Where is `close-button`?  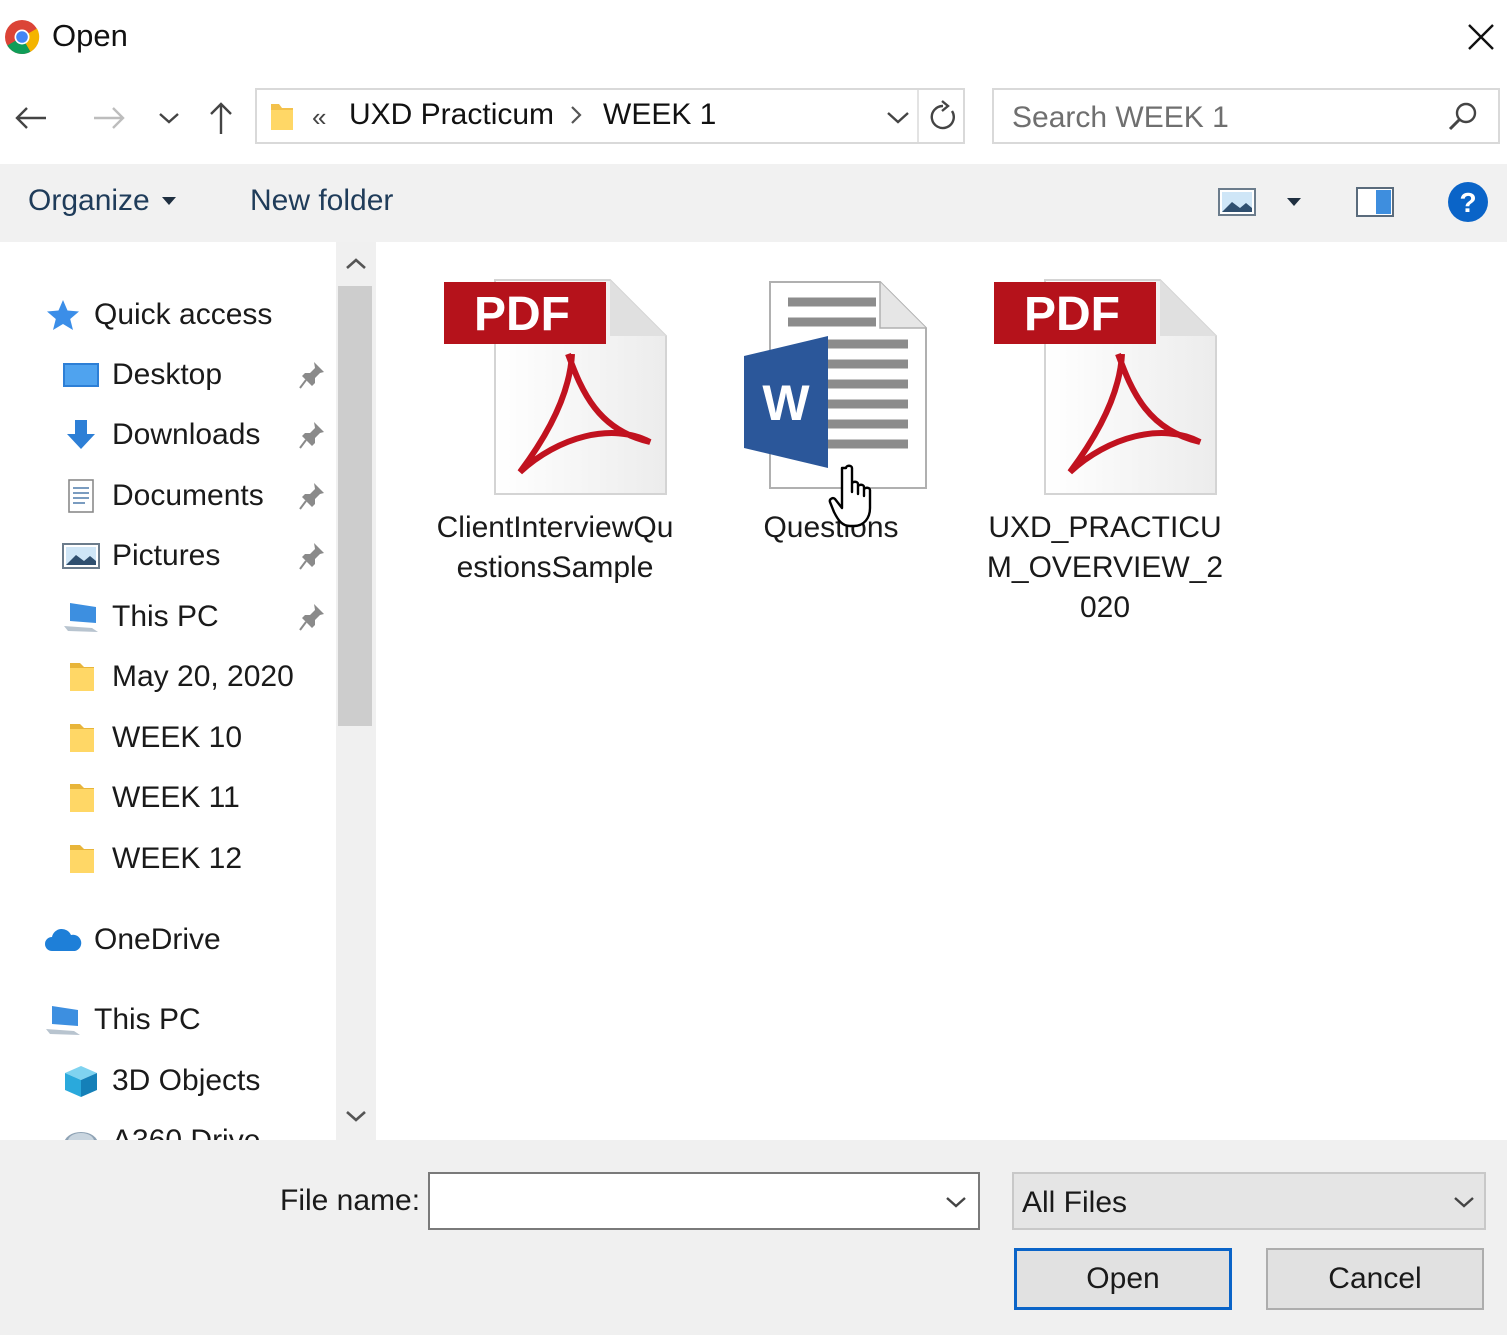 close-button is located at coordinates (1481, 37).